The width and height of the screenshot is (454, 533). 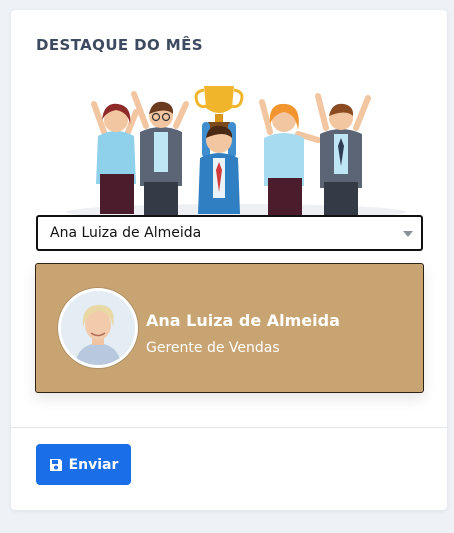 I want to click on employee-name: Ana Luiza de Almeida, so click(x=243, y=320).